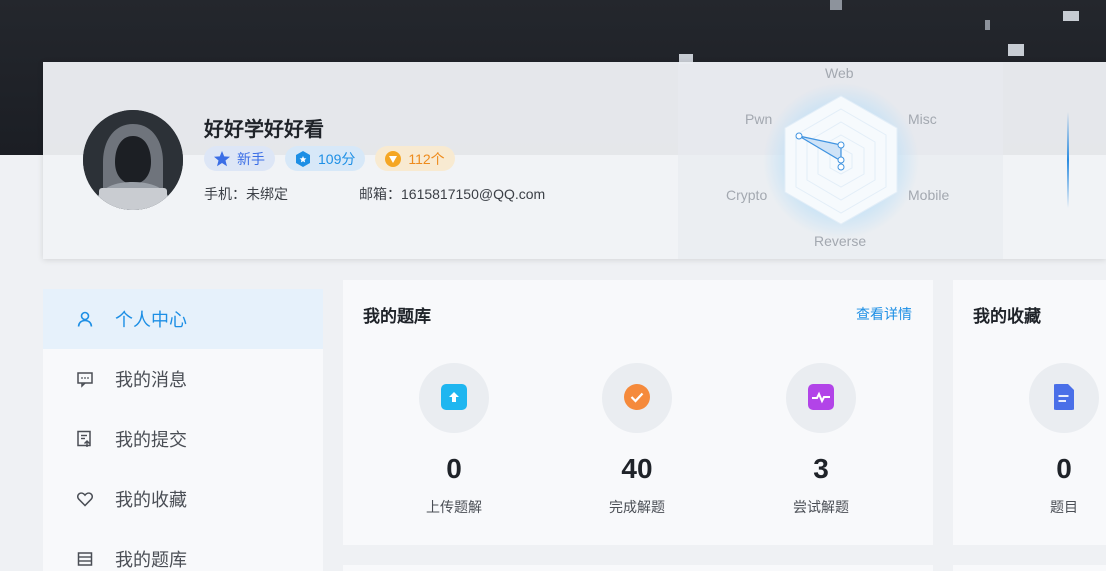 Image resolution: width=1106 pixels, height=571 pixels. Describe the element at coordinates (637, 440) in the screenshot. I see `stat-completed: 40 完成解题` at that location.